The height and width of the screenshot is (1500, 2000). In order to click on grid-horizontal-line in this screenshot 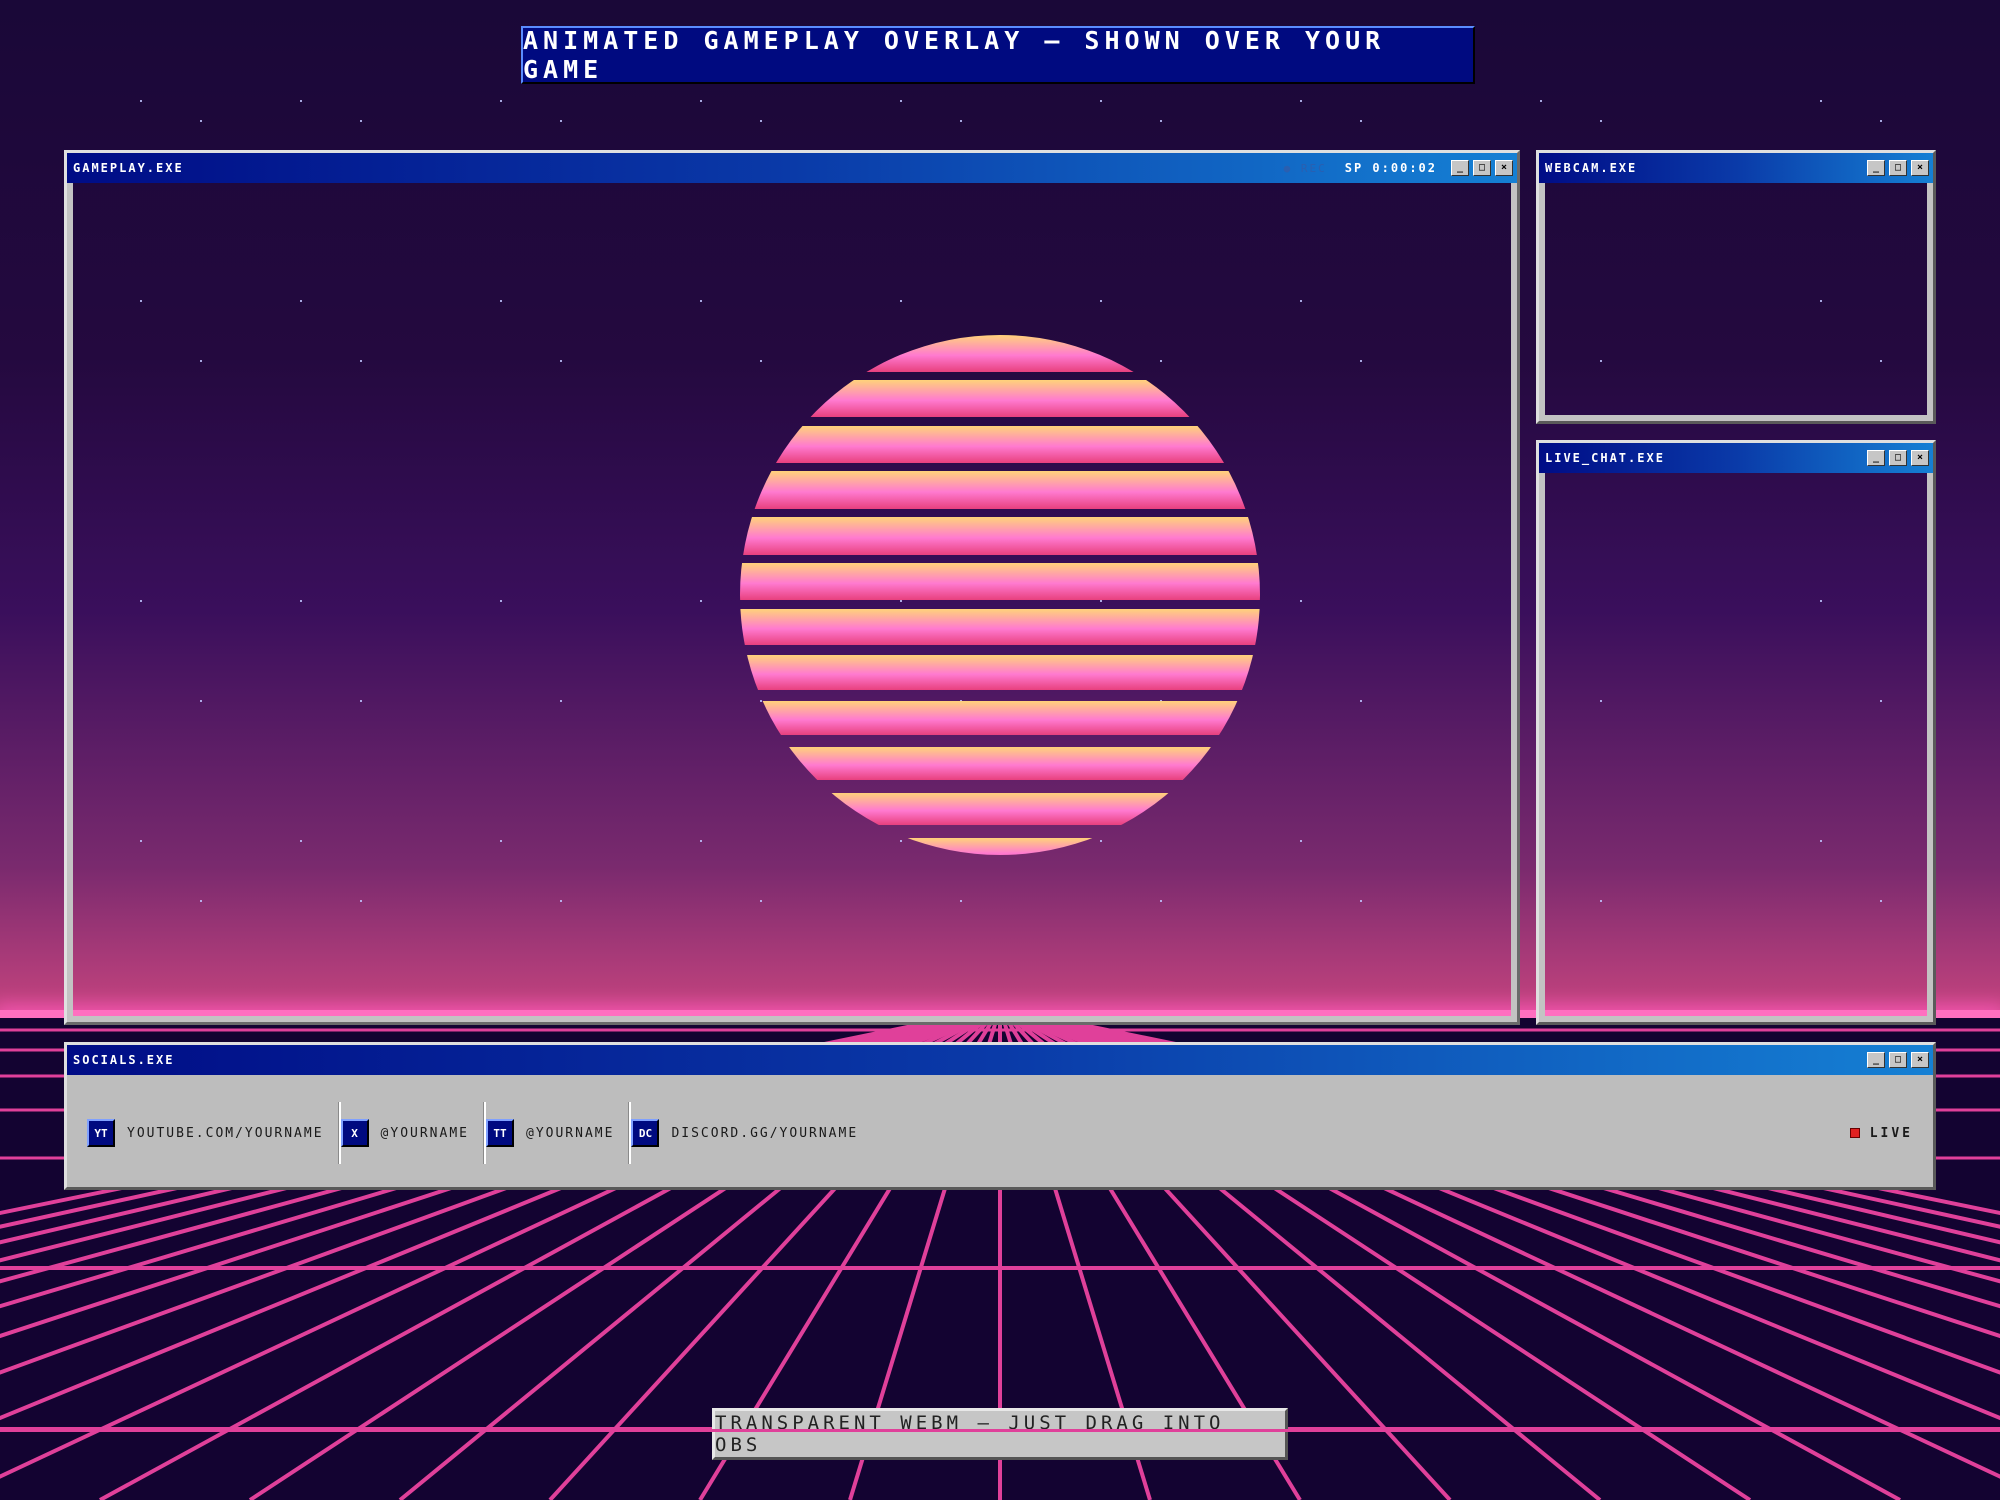, I will do `click(1000, 1430)`.